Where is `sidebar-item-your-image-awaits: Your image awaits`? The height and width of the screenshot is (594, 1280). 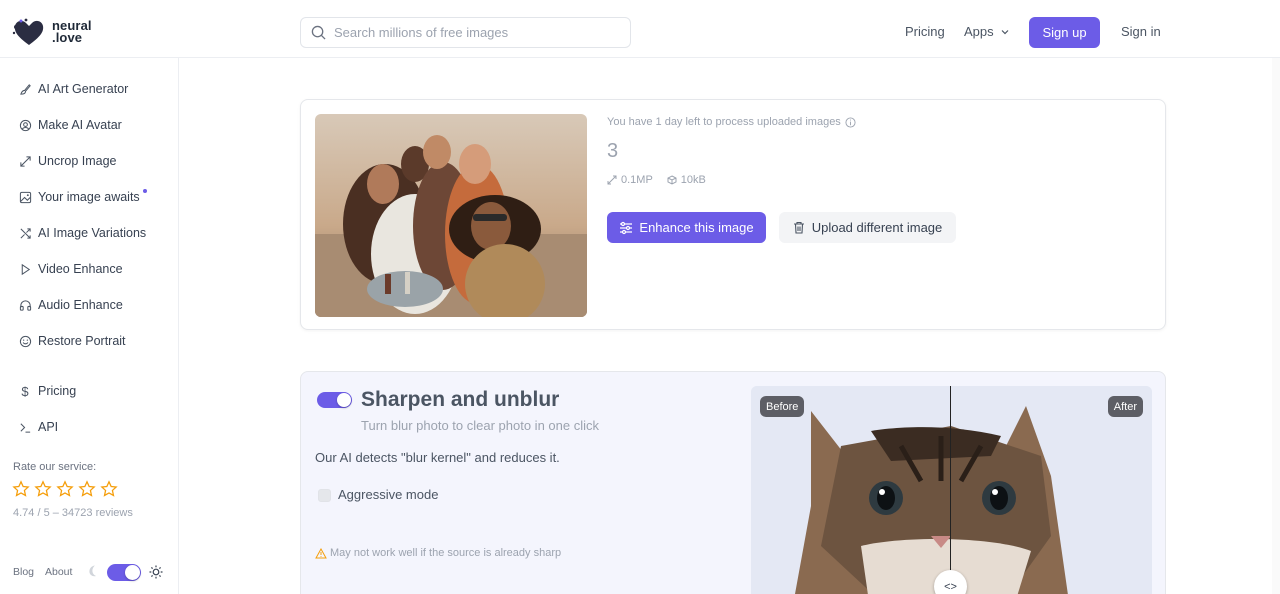
sidebar-item-your-image-awaits: Your image awaits is located at coordinates (79, 197).